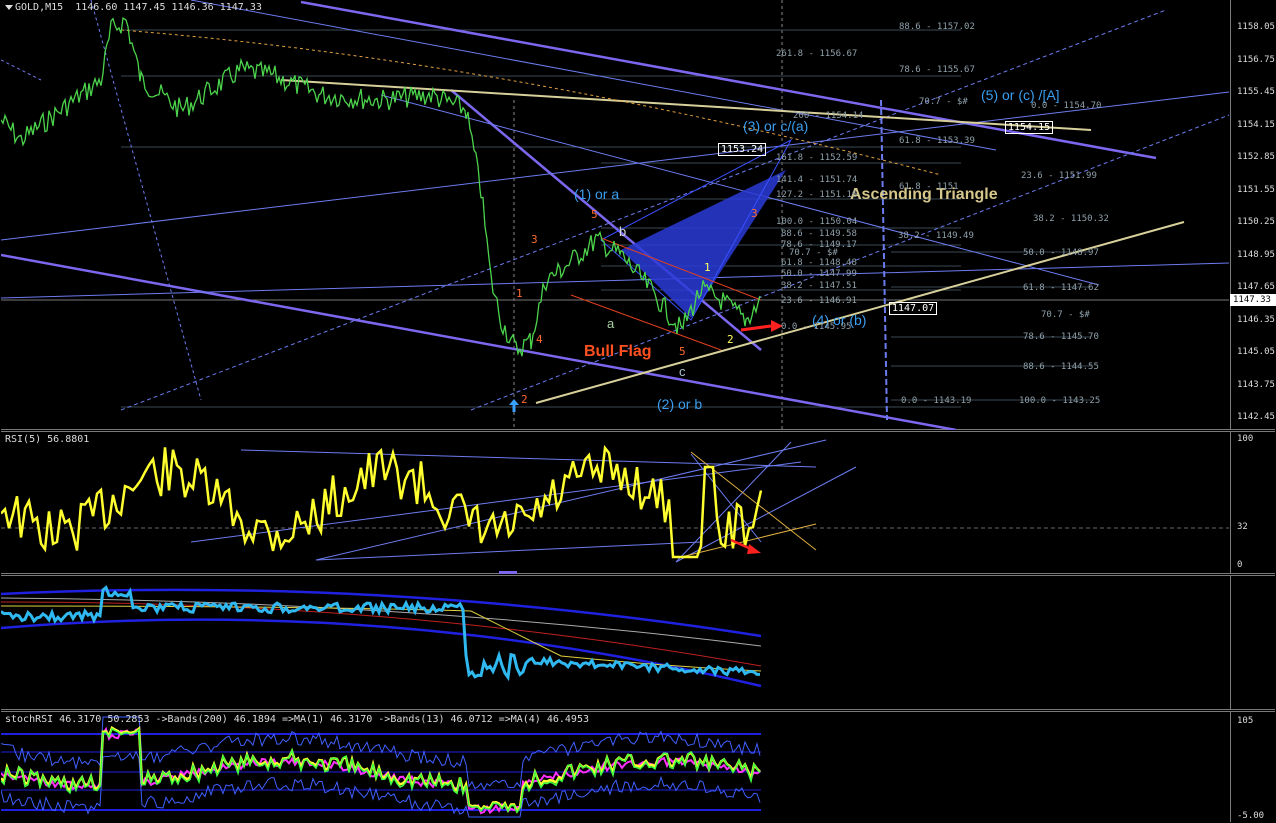  What do you see at coordinates (1230, 767) in the screenshot?
I see `stoch-axis-line` at bounding box center [1230, 767].